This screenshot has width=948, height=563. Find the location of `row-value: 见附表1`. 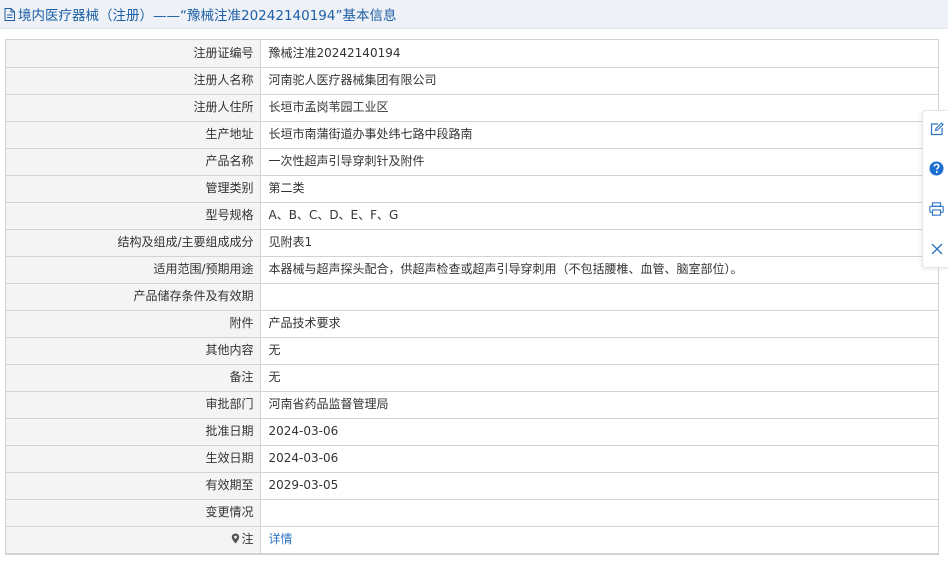

row-value: 见附表1 is located at coordinates (598, 242).